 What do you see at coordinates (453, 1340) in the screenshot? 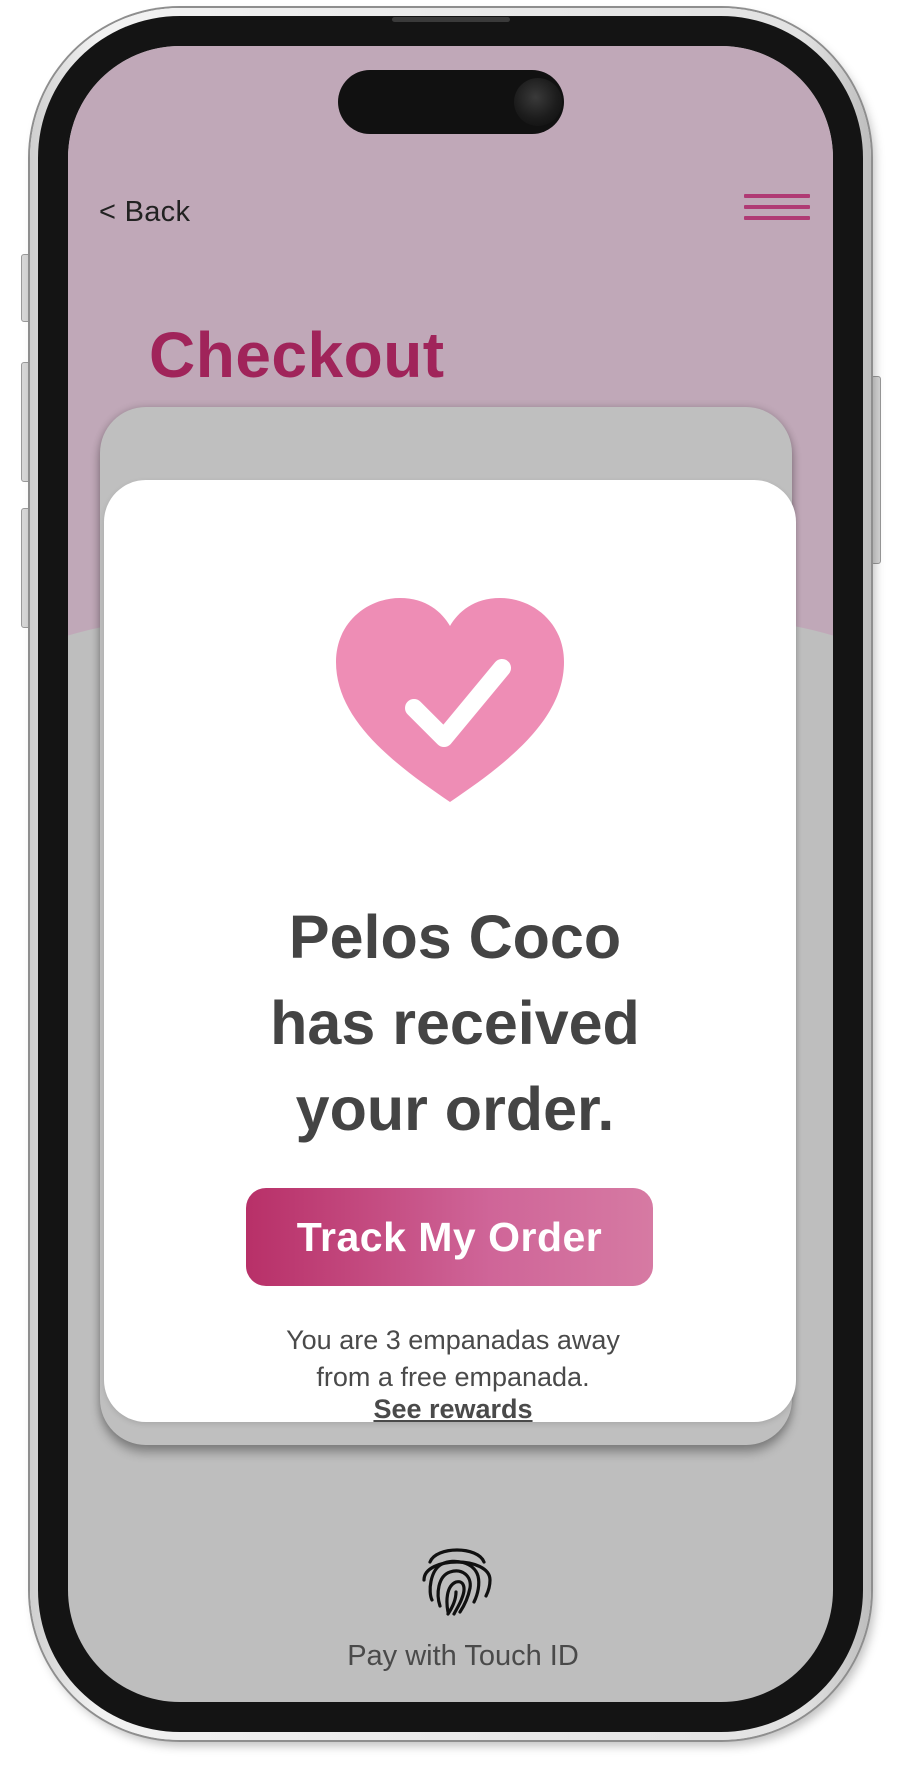
I see `rewards-line: You are 3 empanadas away` at bounding box center [453, 1340].